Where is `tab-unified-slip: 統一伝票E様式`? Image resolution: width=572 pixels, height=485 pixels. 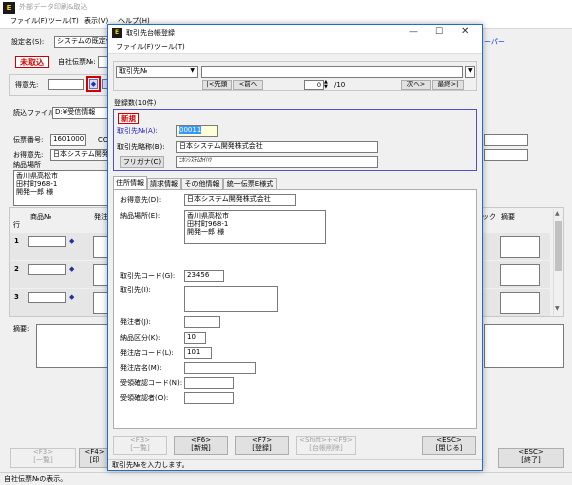
tab-unified-slip: 統一伝票E様式 is located at coordinates (250, 183).